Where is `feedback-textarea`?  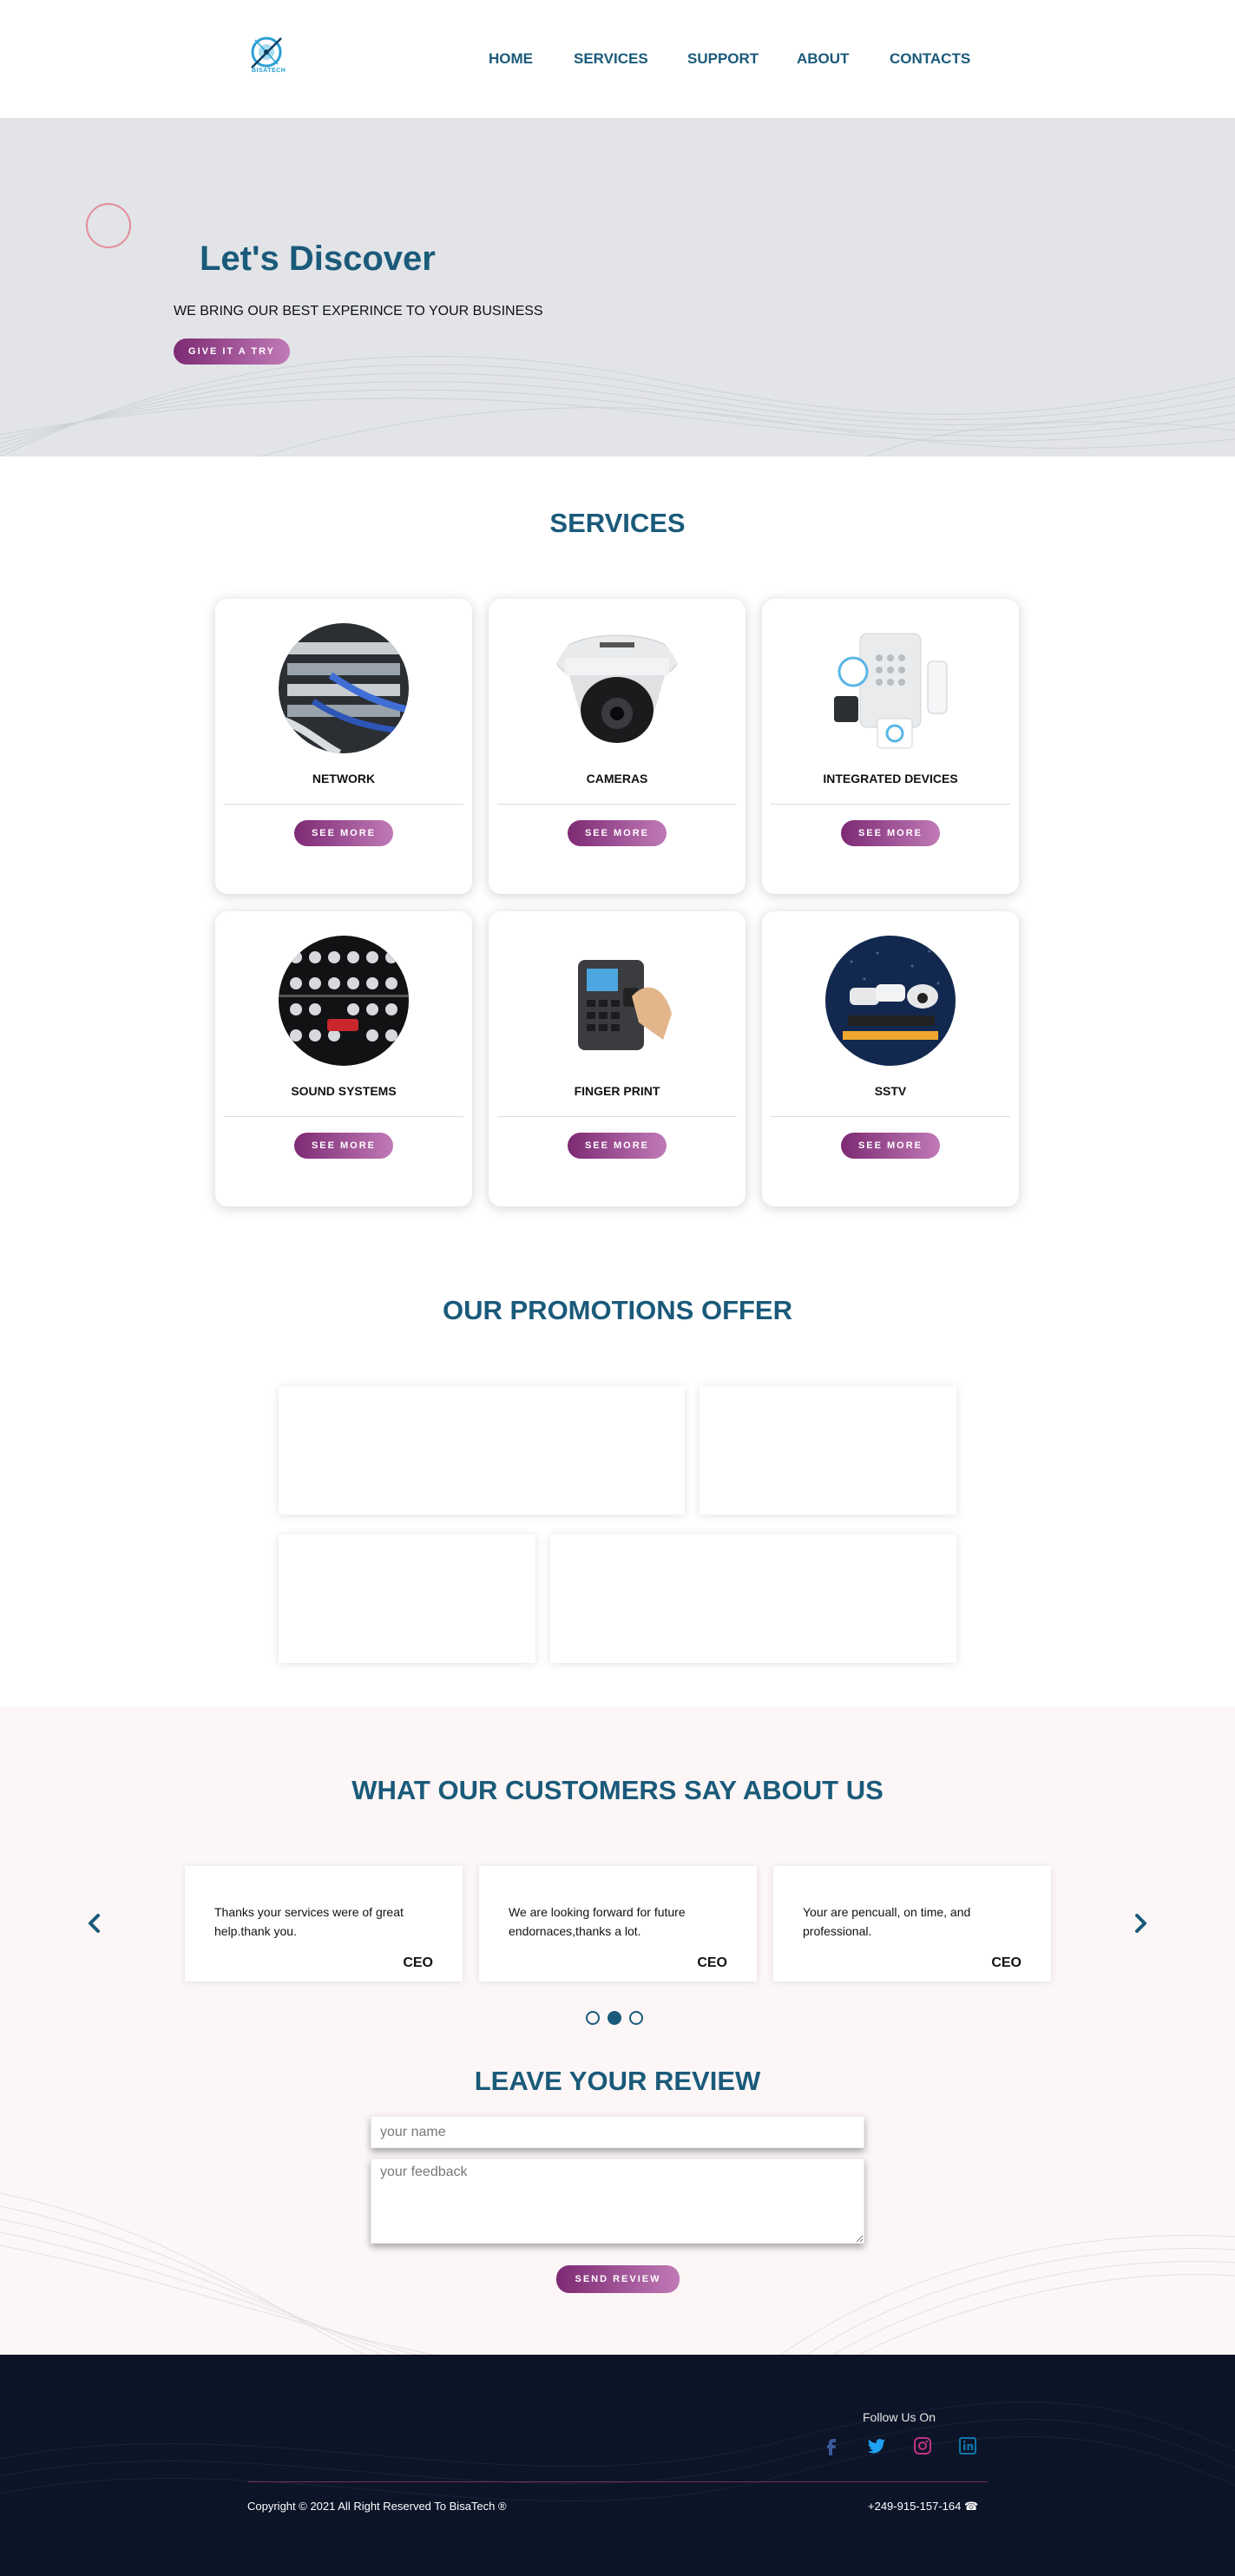
feedback-textarea is located at coordinates (617, 2201).